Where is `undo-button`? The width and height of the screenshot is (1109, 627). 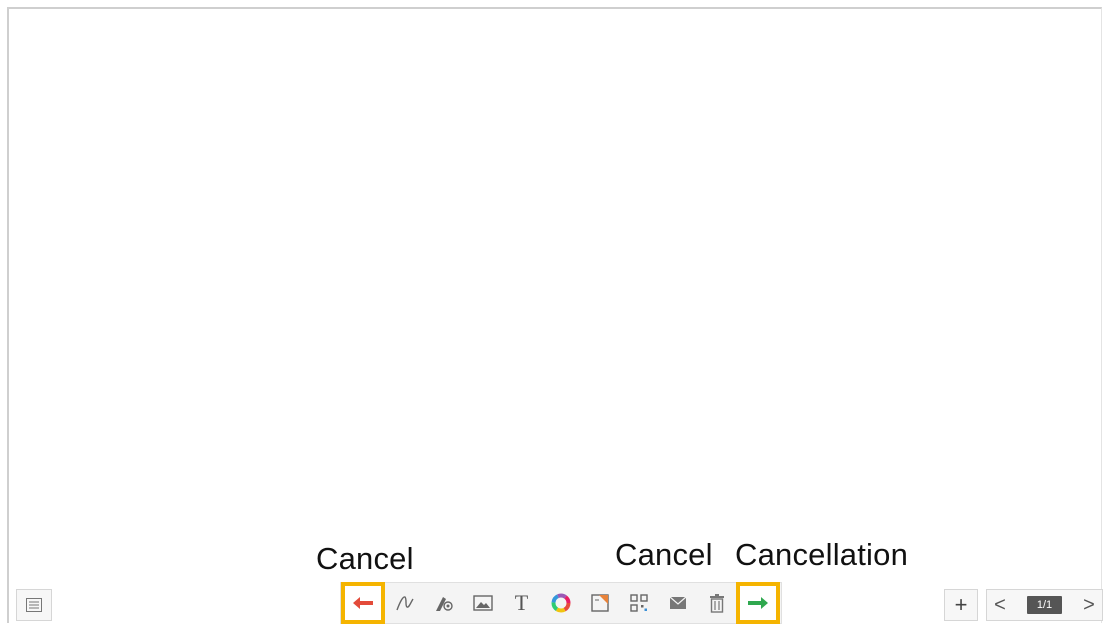
undo-button is located at coordinates (363, 603).